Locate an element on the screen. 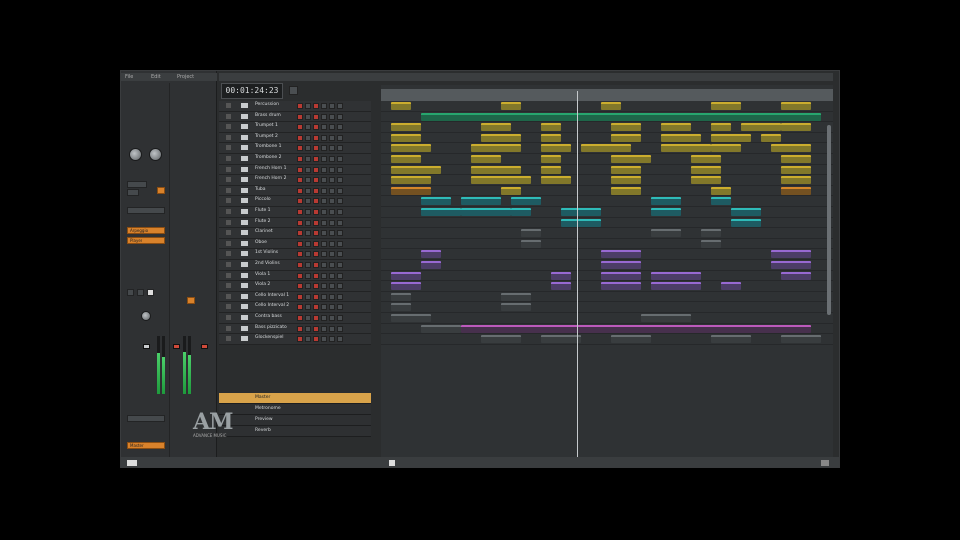 This screenshot has height=540, width=960. track-name: Bass pizzicato is located at coordinates (271, 327).